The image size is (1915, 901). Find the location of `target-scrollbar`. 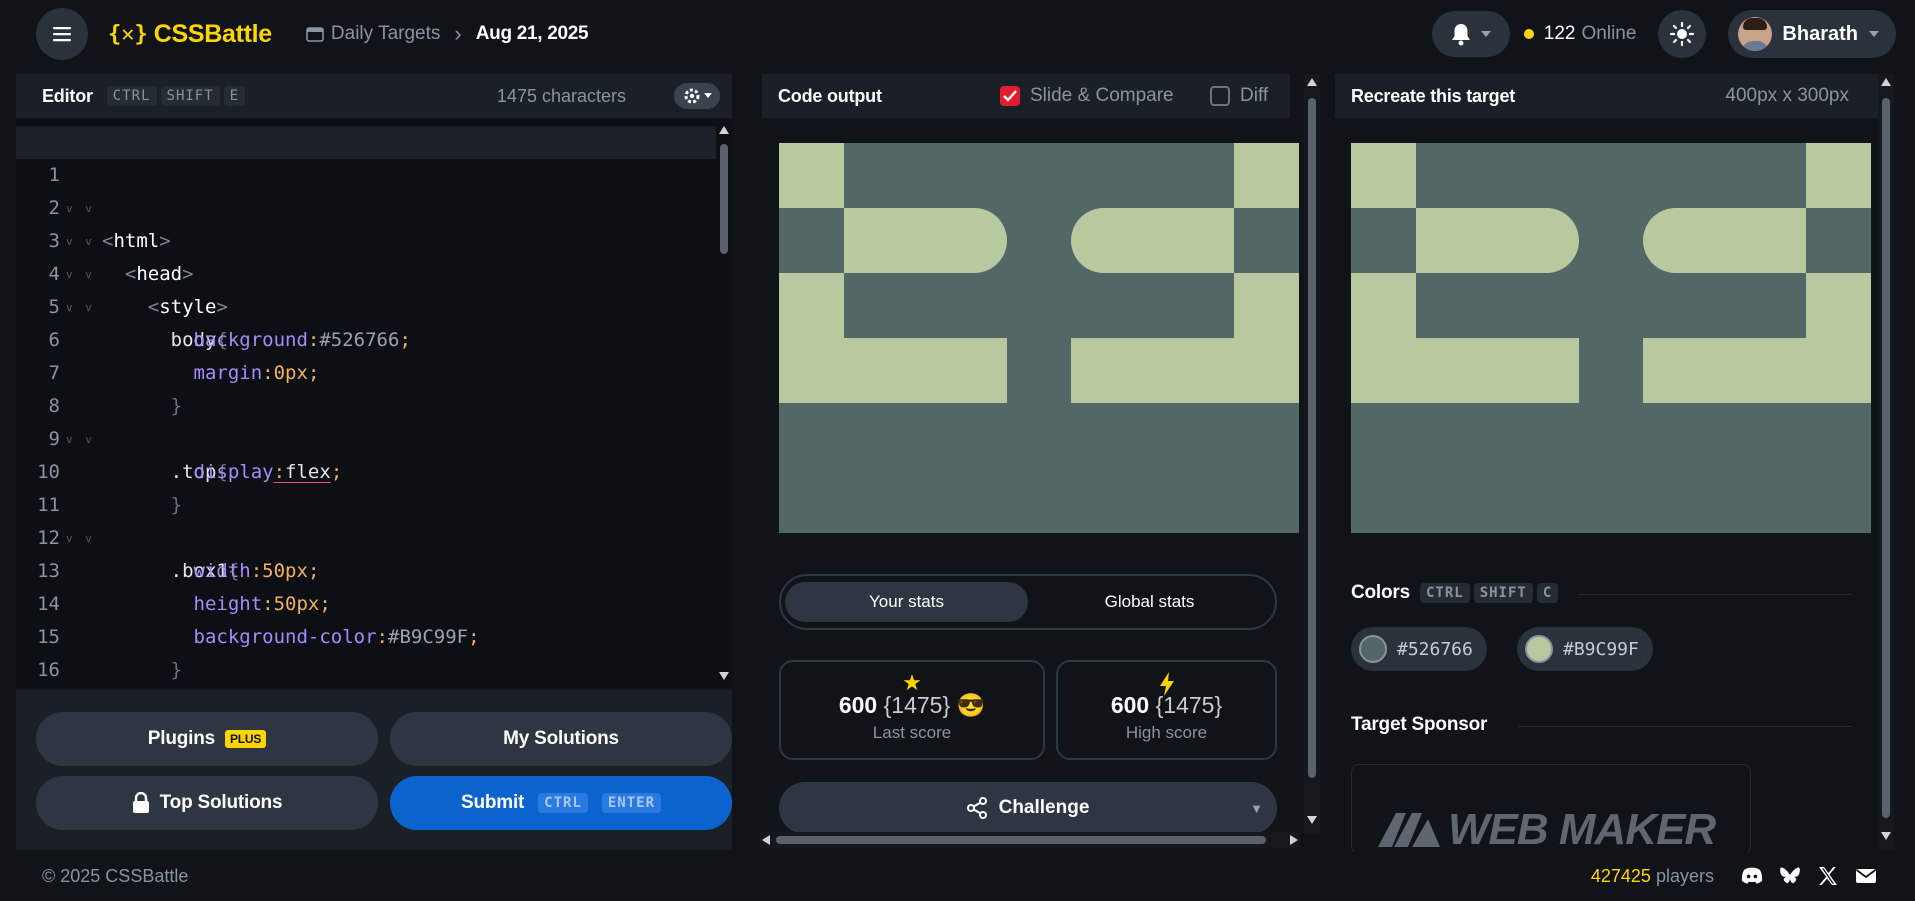

target-scrollbar is located at coordinates (1886, 462).